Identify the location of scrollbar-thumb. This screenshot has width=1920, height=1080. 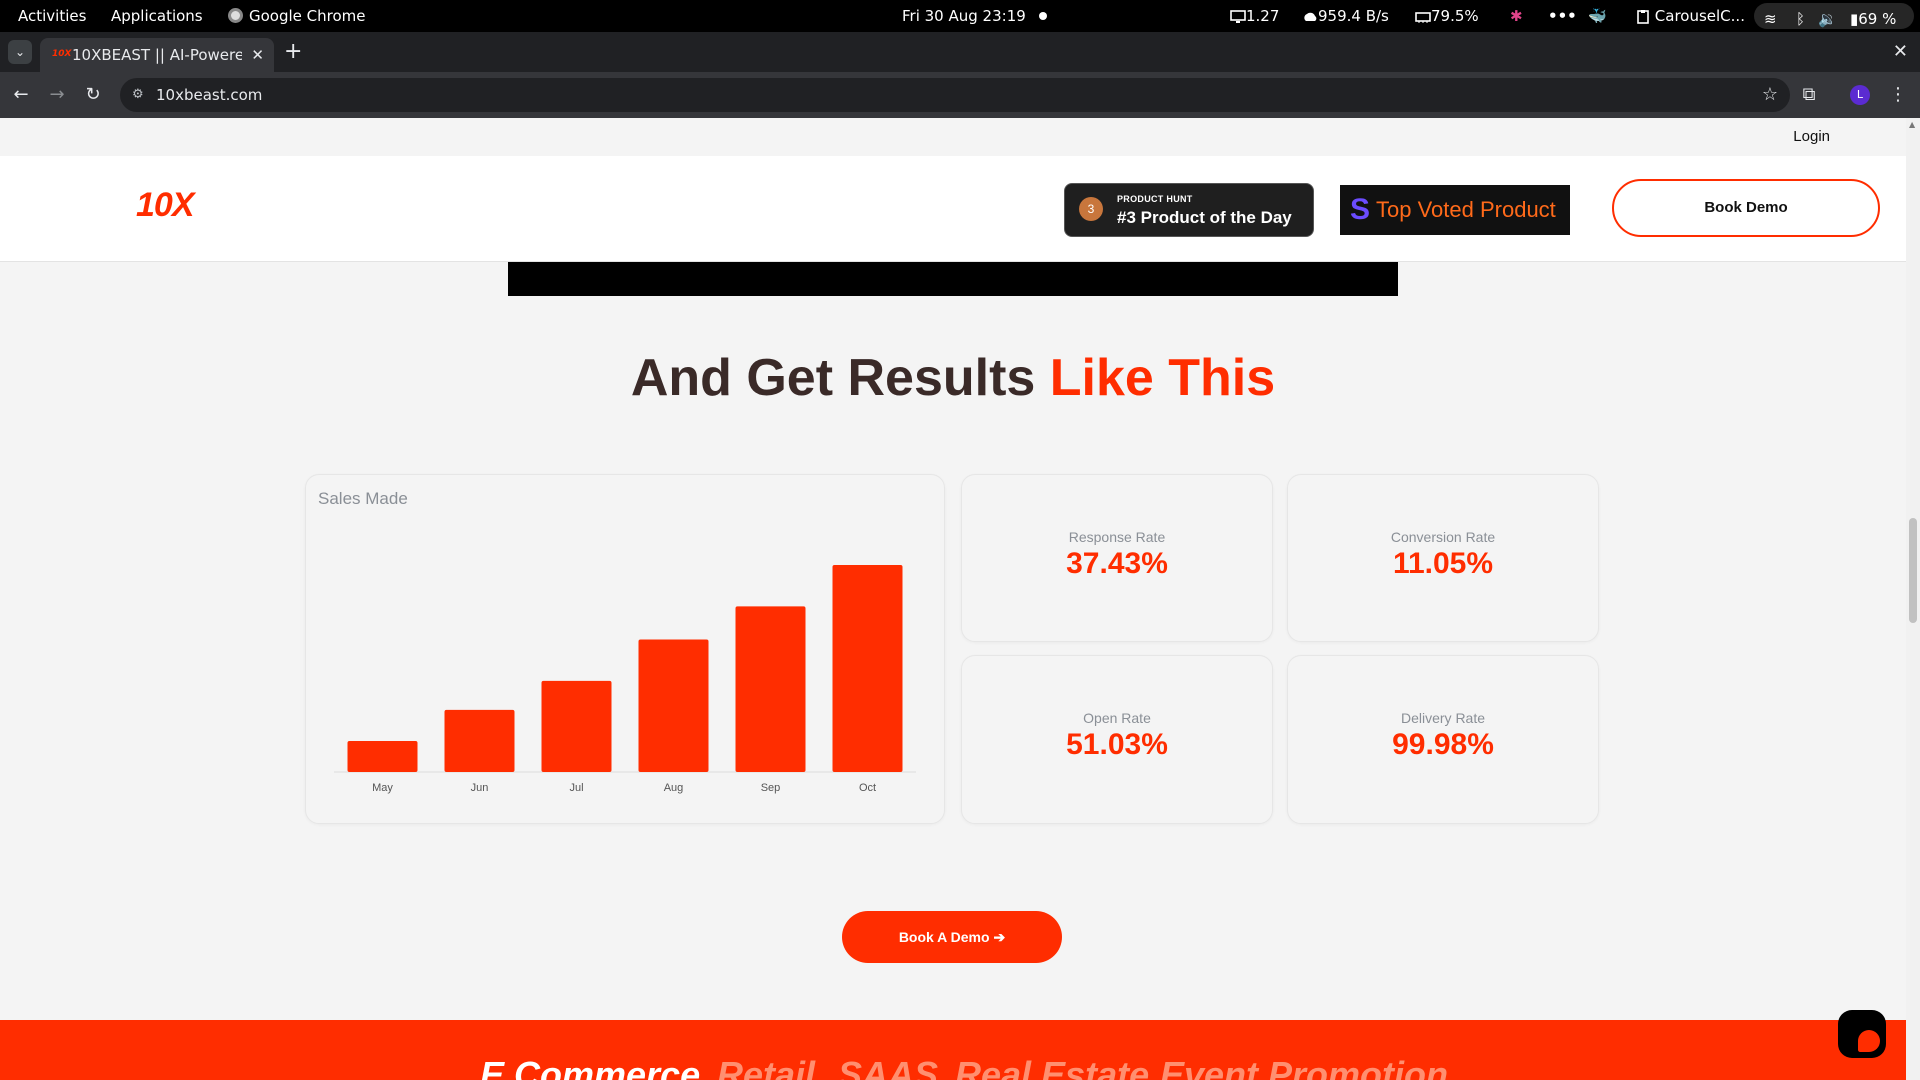
(1913, 570).